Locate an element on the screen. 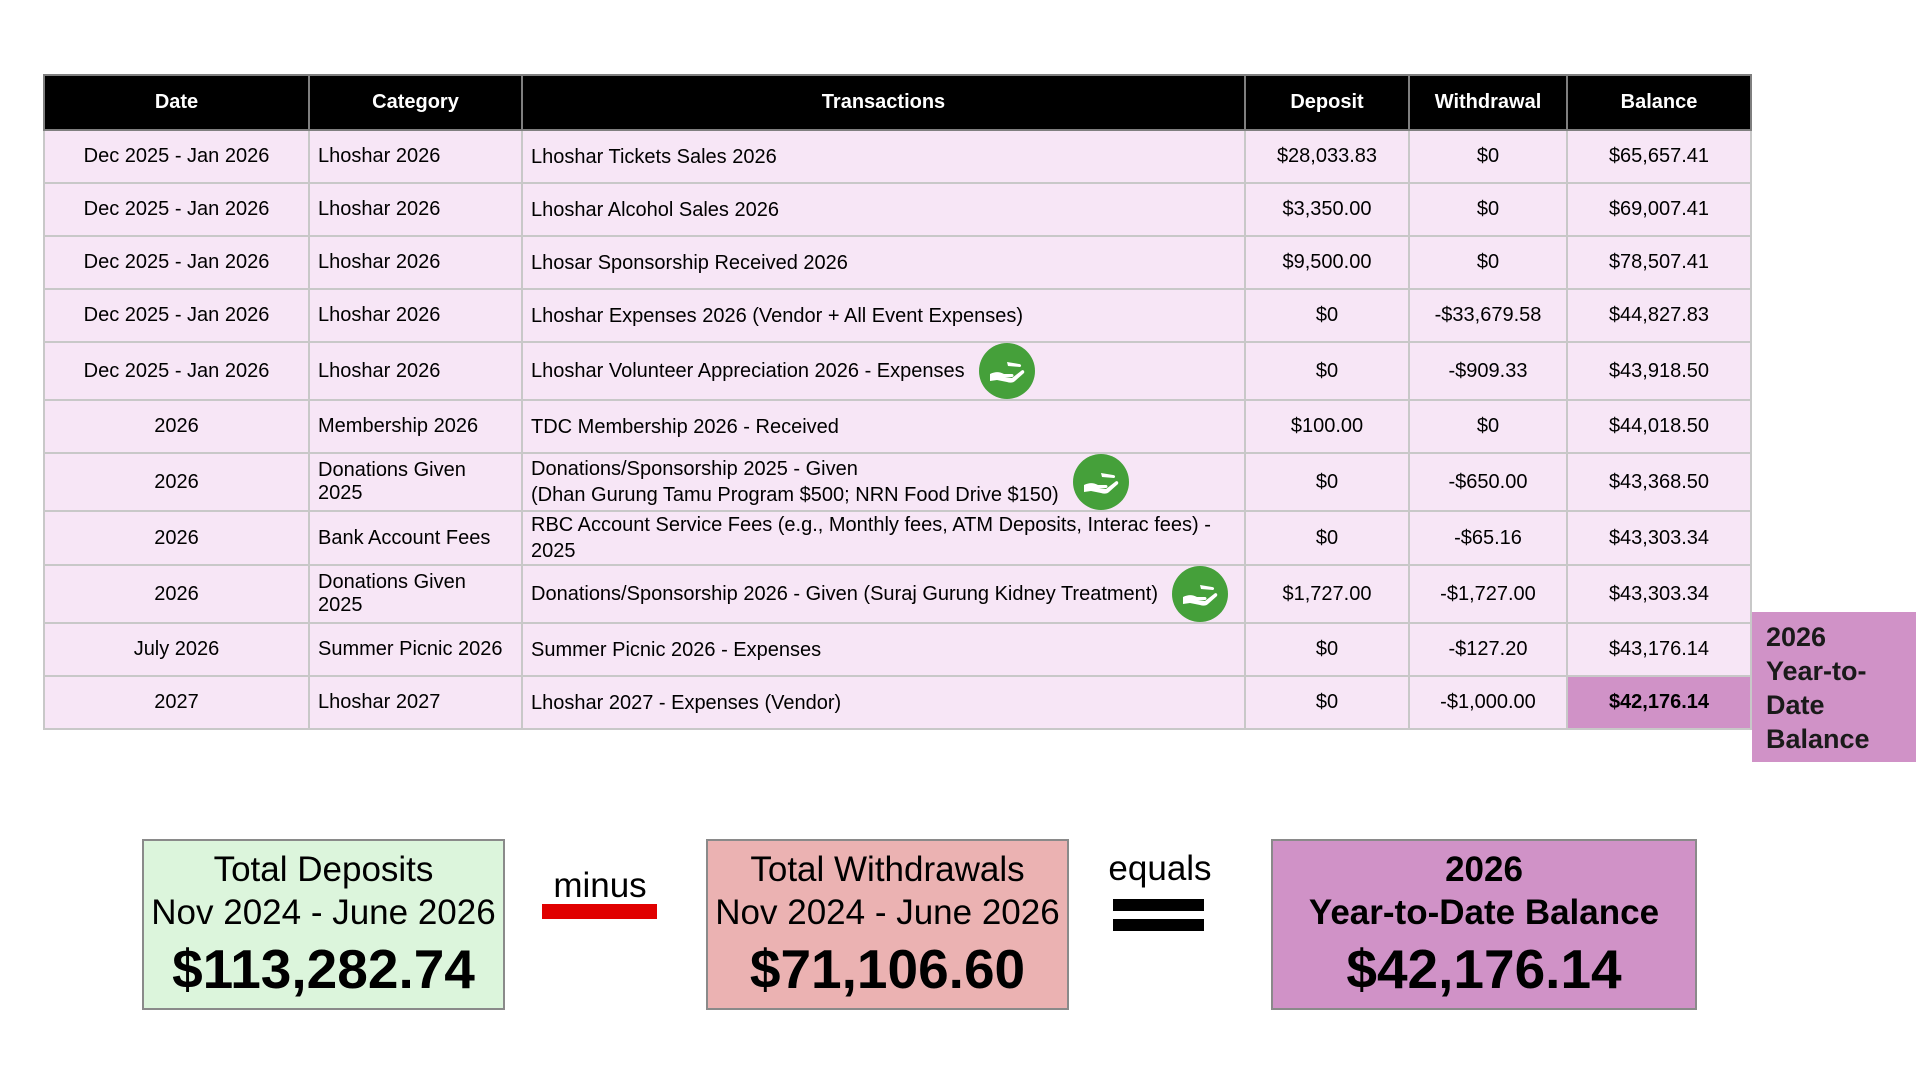 This screenshot has height=1079, width=1918. cell-transaction: TDC Membership 2026 - Received is located at coordinates (883, 426).